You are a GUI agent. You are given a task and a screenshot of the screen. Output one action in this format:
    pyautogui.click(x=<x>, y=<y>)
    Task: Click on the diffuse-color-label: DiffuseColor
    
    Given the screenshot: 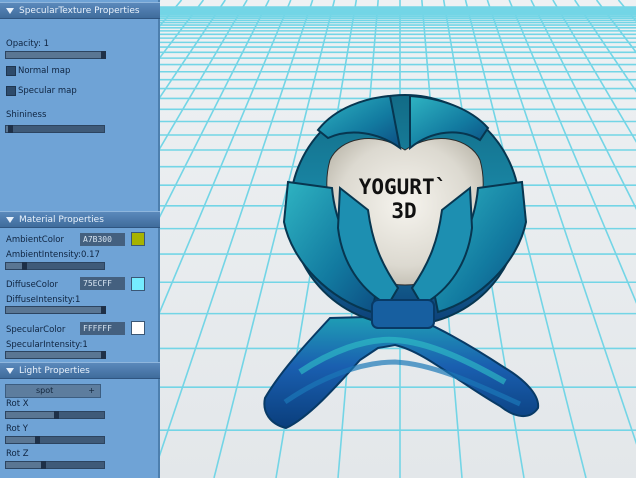 What is the action you would take?
    pyautogui.click(x=32, y=285)
    